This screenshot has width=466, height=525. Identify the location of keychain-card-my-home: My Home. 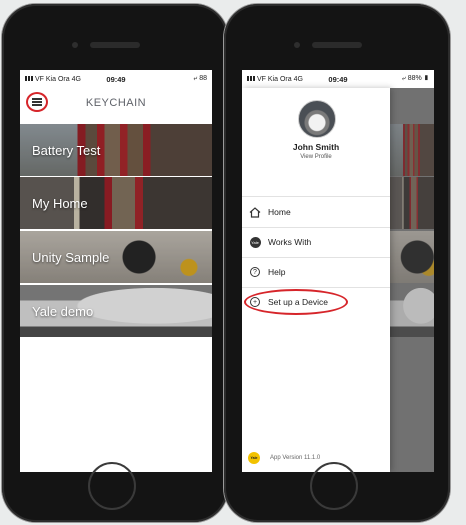
(116, 203).